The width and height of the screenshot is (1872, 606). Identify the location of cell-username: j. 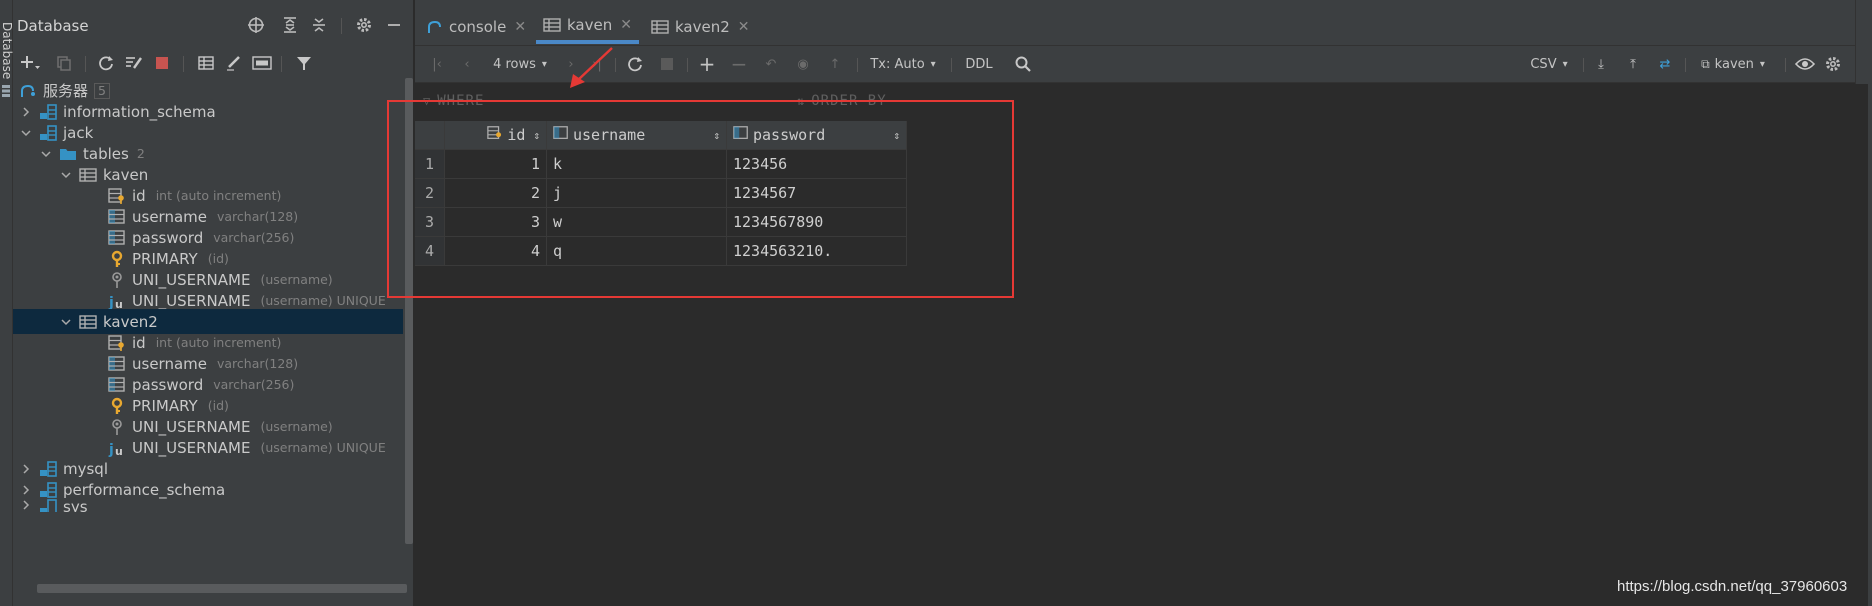
(637, 193).